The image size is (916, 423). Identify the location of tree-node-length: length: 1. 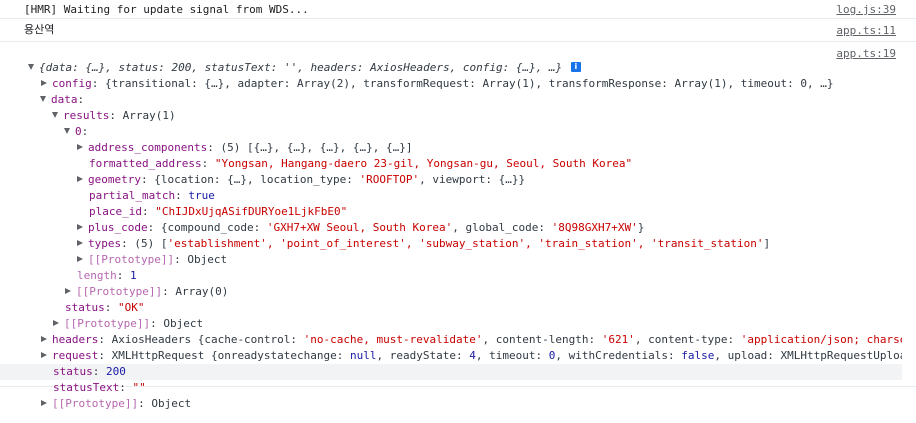
(107, 275).